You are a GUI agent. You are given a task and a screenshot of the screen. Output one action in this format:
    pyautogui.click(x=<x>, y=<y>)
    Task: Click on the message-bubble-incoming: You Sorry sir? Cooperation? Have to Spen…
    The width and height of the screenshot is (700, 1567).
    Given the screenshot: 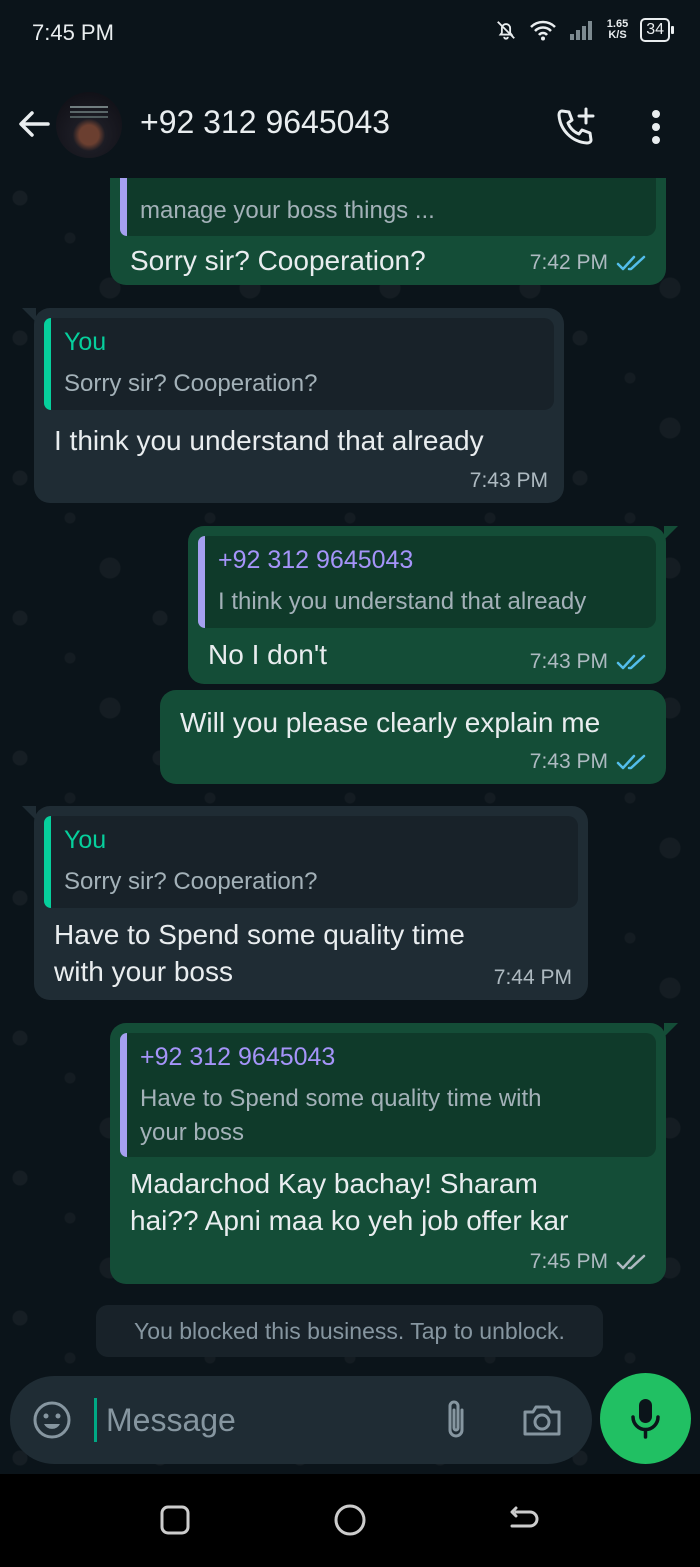 What is the action you would take?
    pyautogui.click(x=305, y=903)
    